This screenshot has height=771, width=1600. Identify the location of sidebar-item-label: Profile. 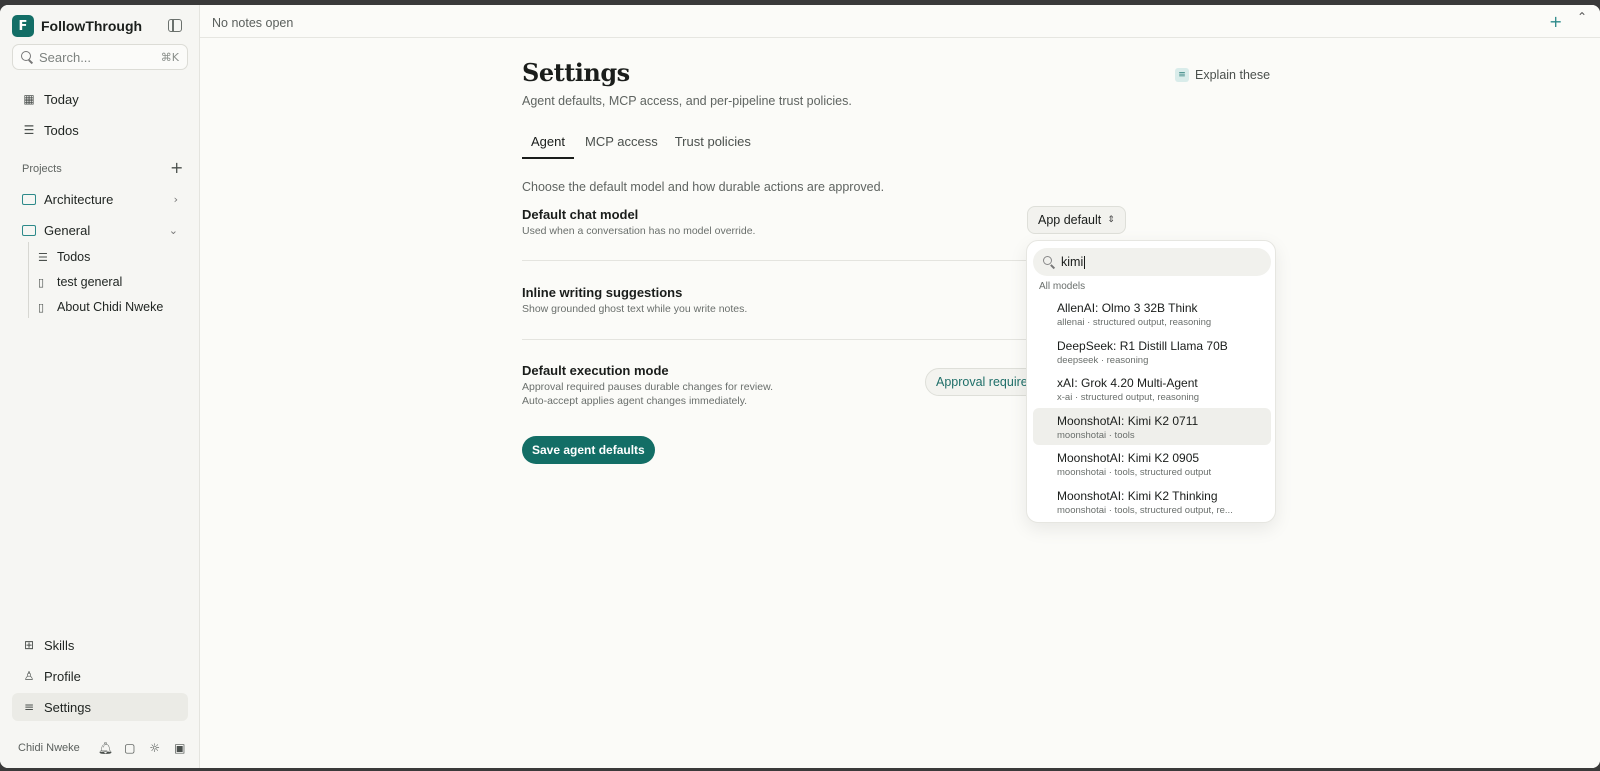
(62, 676).